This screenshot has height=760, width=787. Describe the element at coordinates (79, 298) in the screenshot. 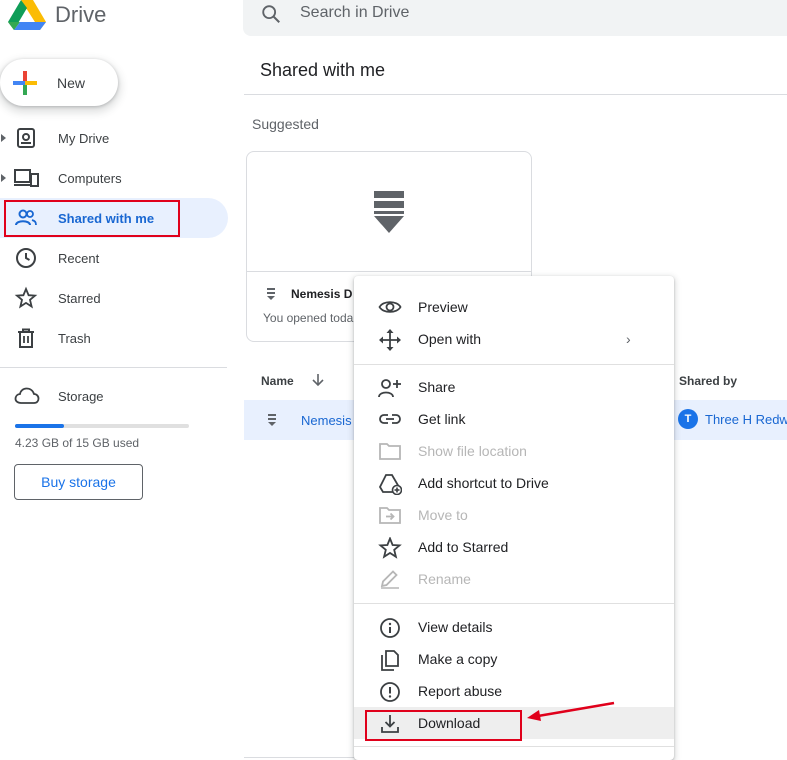

I see `sidebar-item-label: Starred` at that location.